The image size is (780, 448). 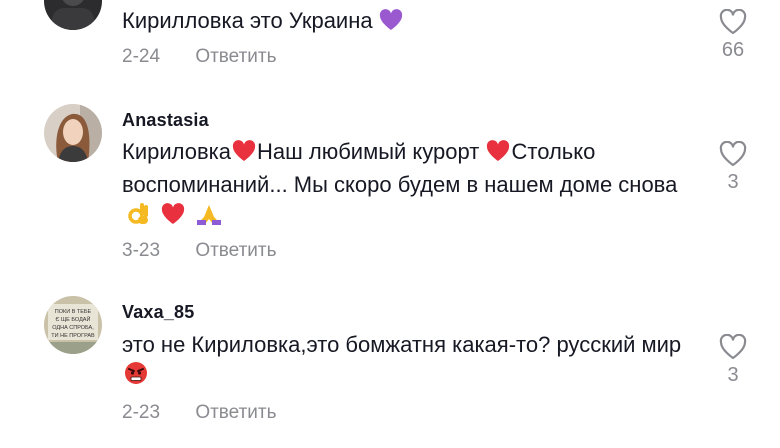 I want to click on comment-meta: 3-23 Ответить, so click(x=199, y=251).